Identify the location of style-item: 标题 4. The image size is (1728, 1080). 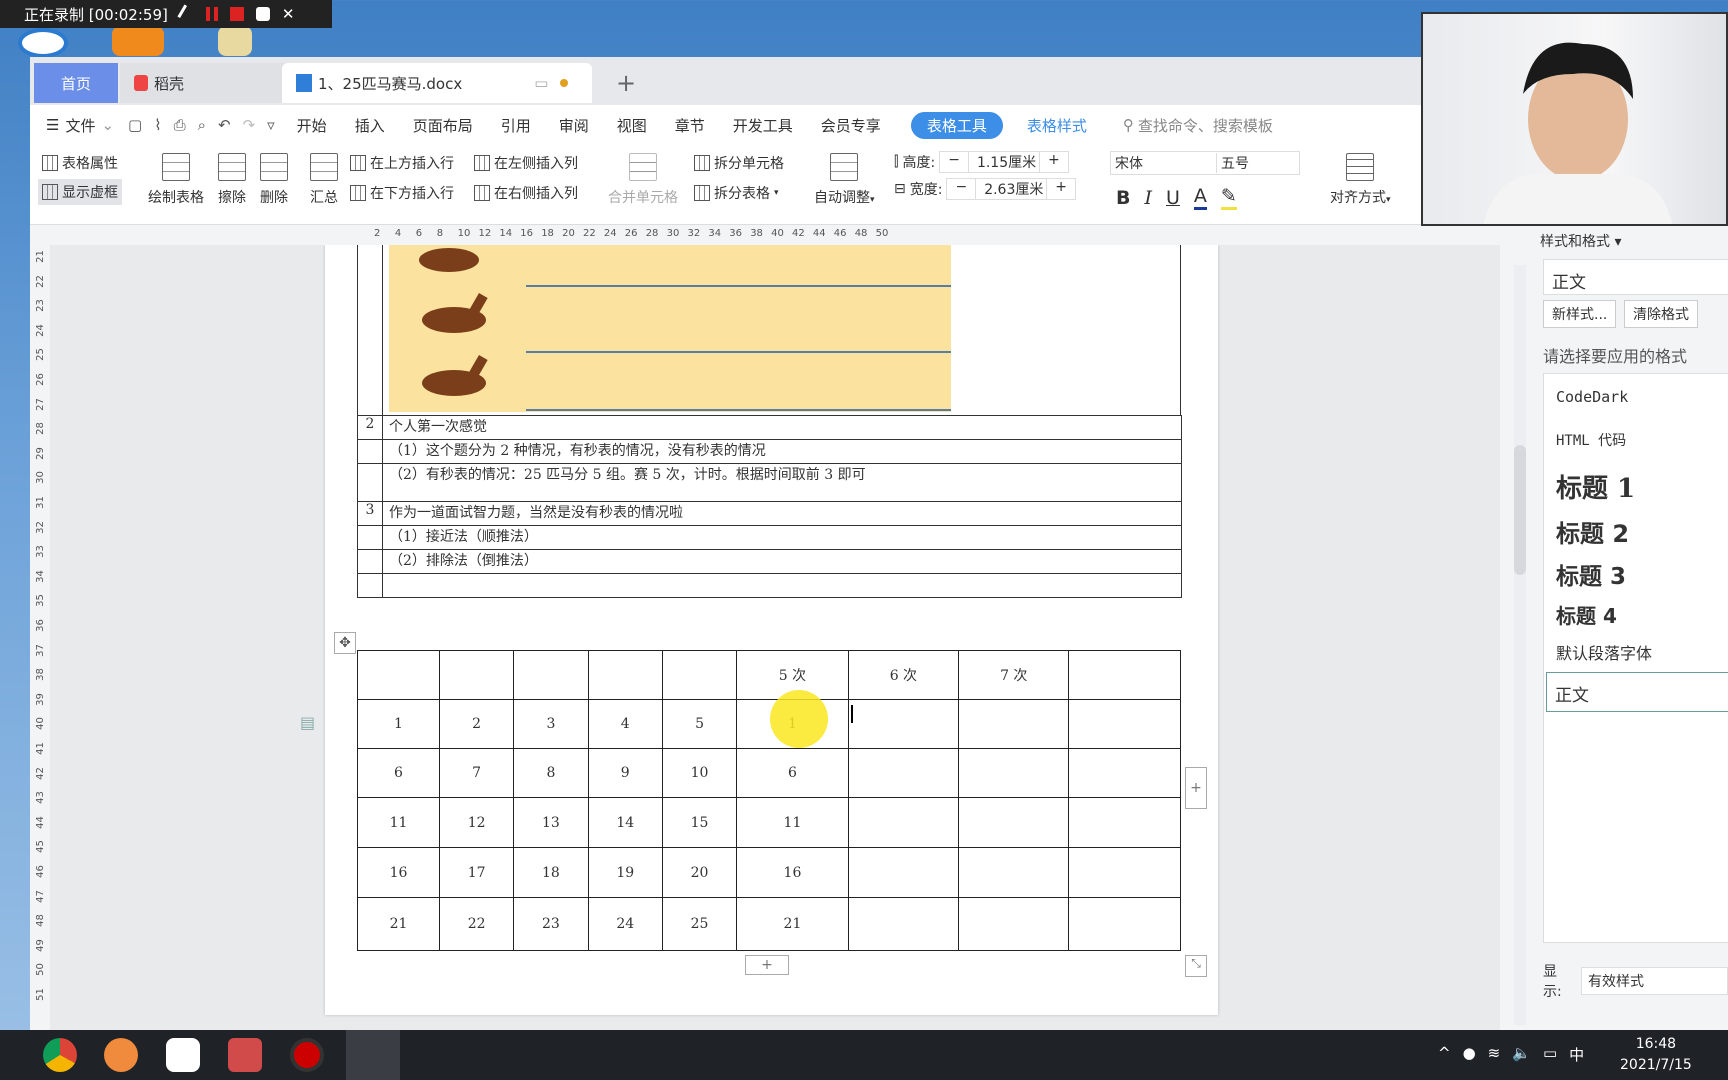
(1586, 614).